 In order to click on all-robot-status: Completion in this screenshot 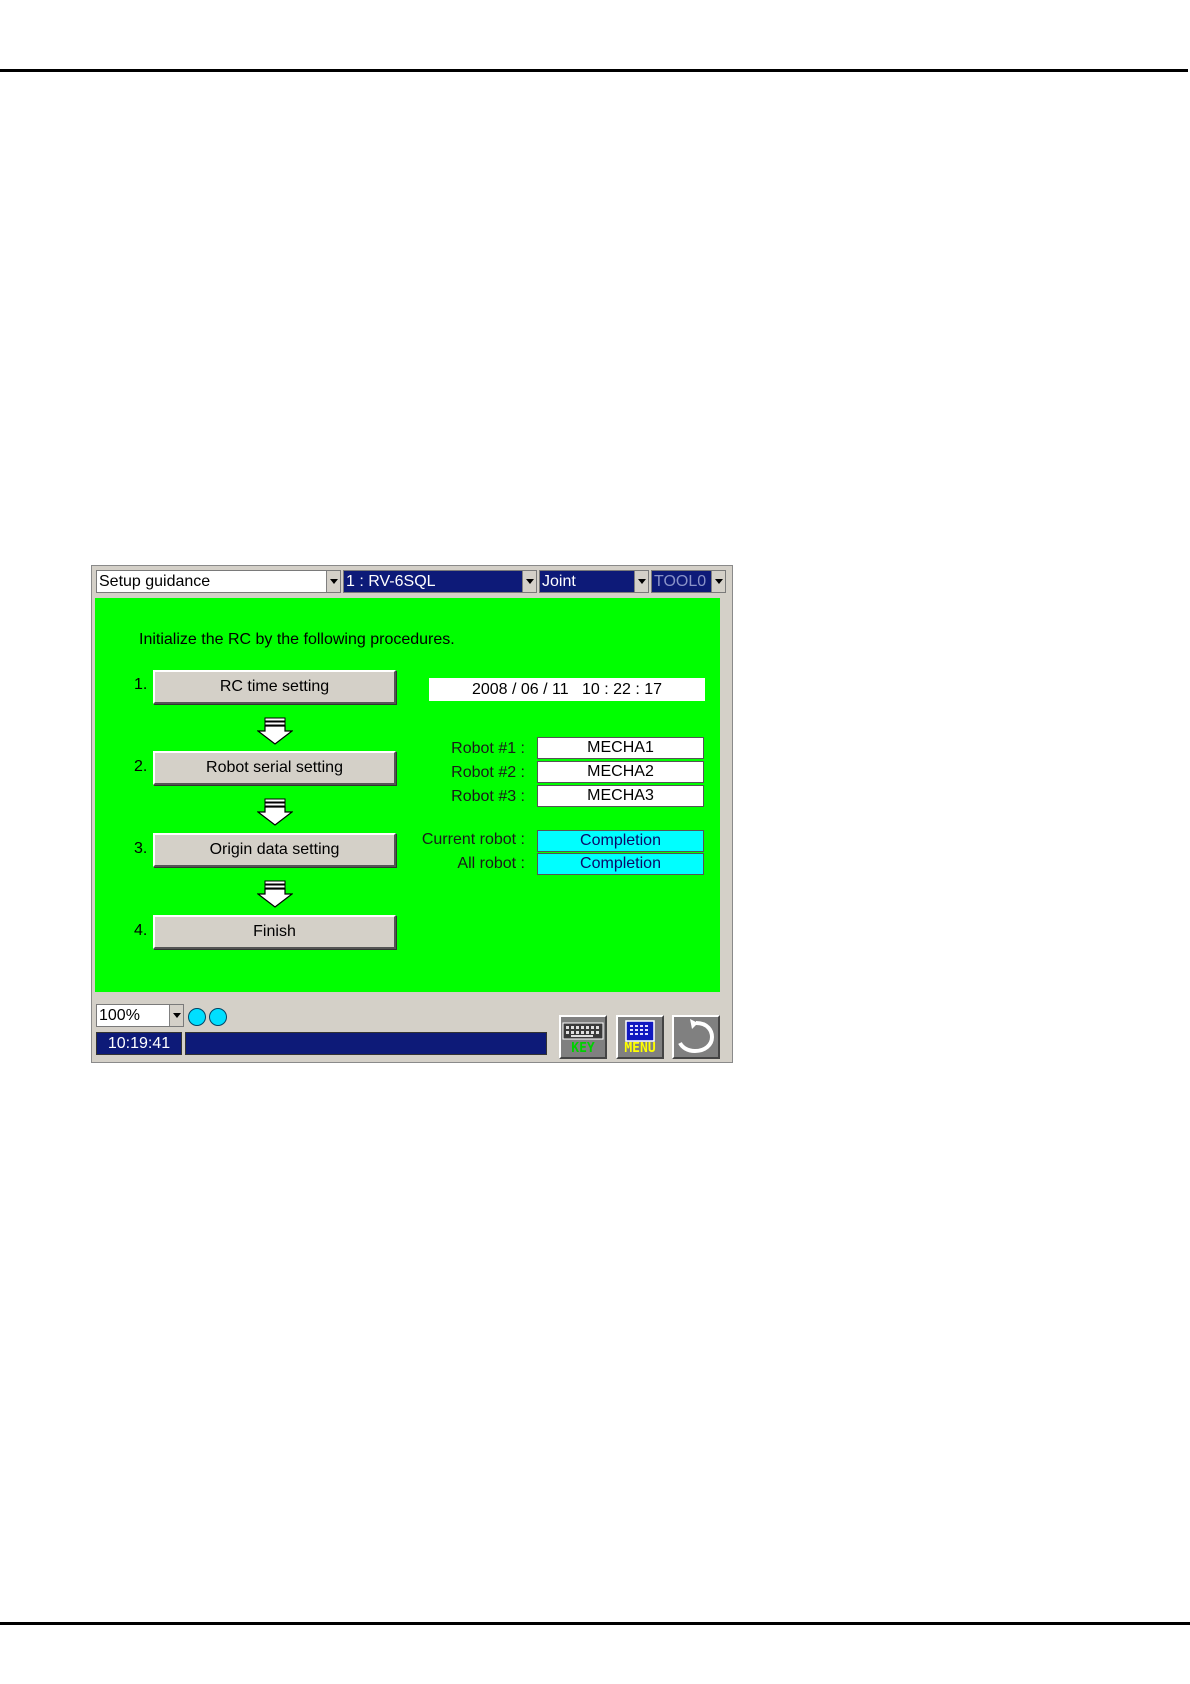, I will do `click(620, 864)`.